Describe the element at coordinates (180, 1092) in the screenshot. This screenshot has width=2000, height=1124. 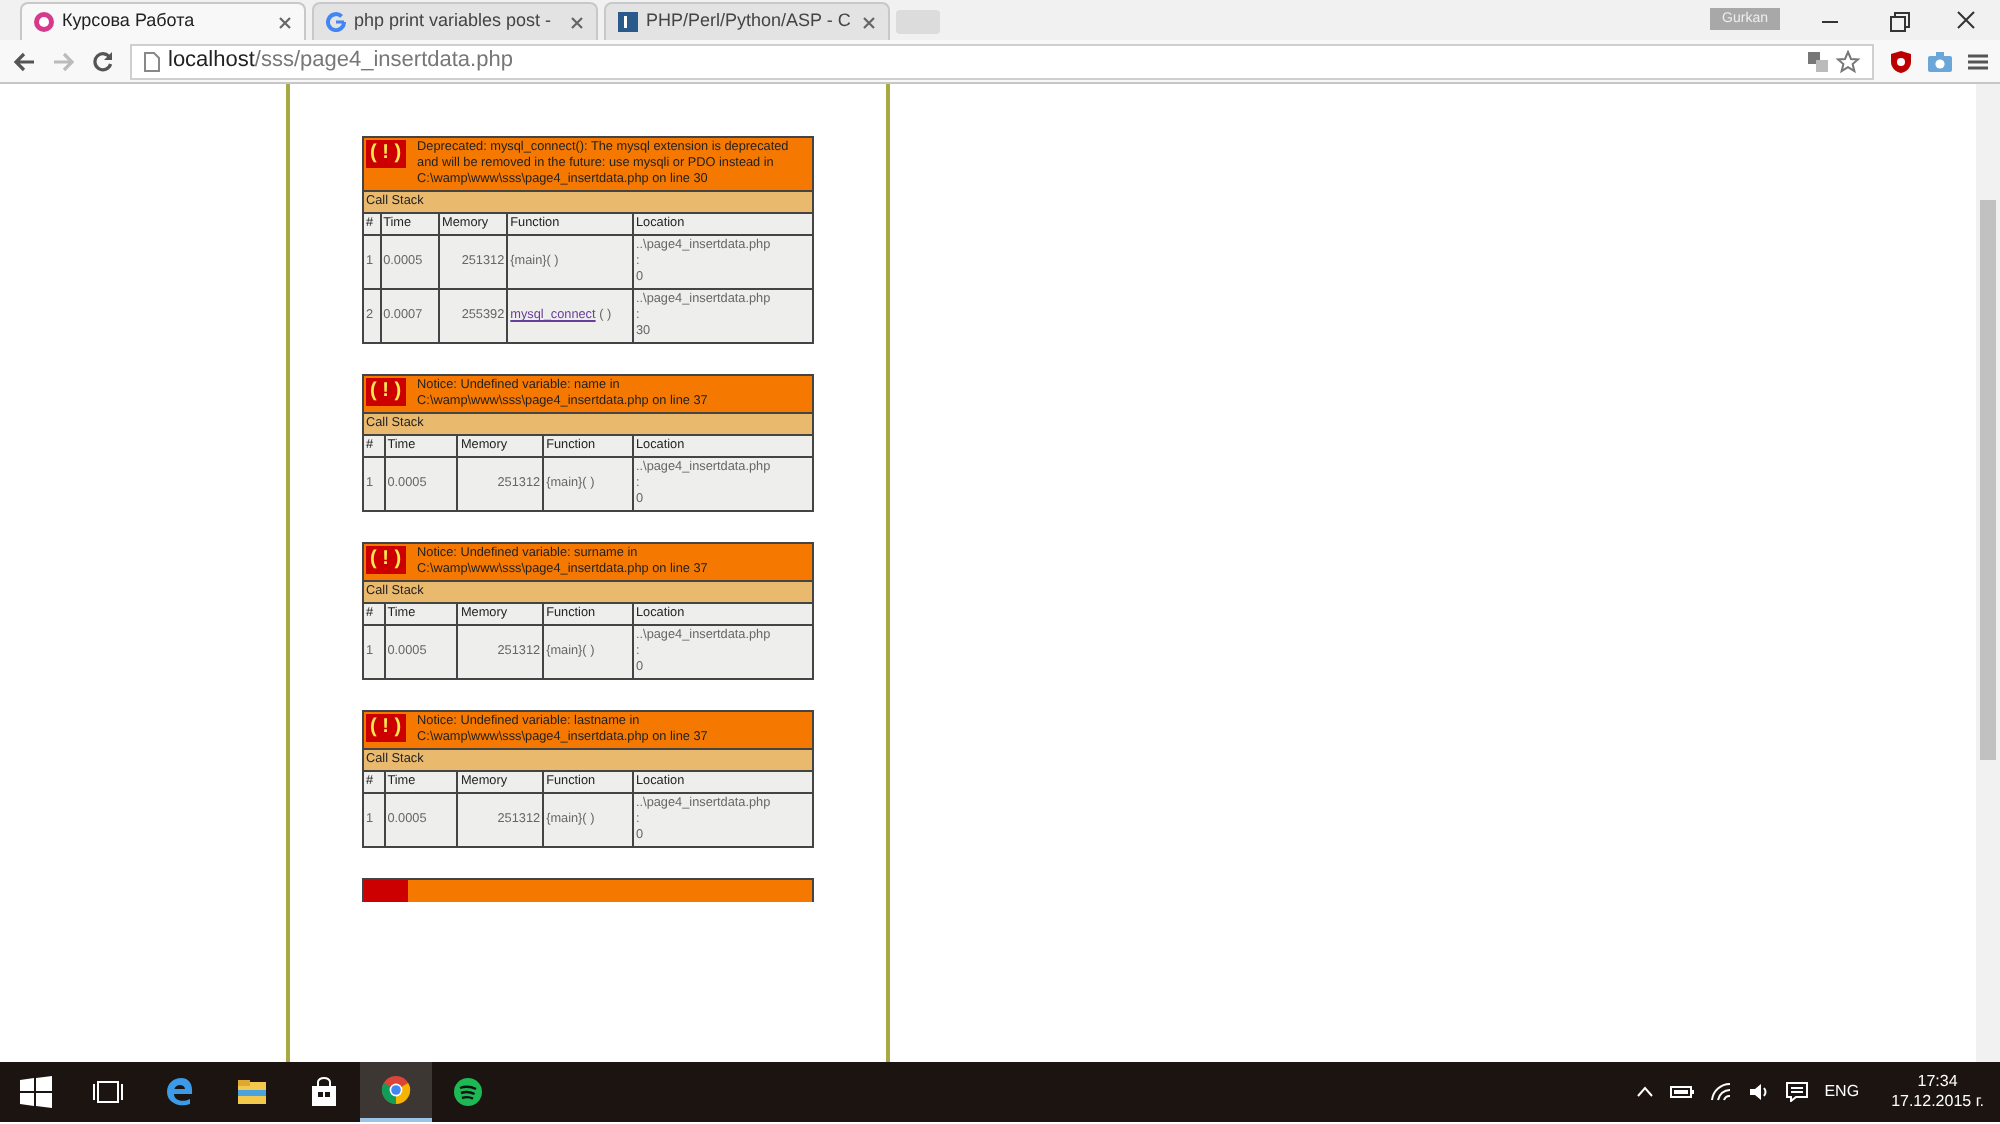
I see `browser-icon` at that location.